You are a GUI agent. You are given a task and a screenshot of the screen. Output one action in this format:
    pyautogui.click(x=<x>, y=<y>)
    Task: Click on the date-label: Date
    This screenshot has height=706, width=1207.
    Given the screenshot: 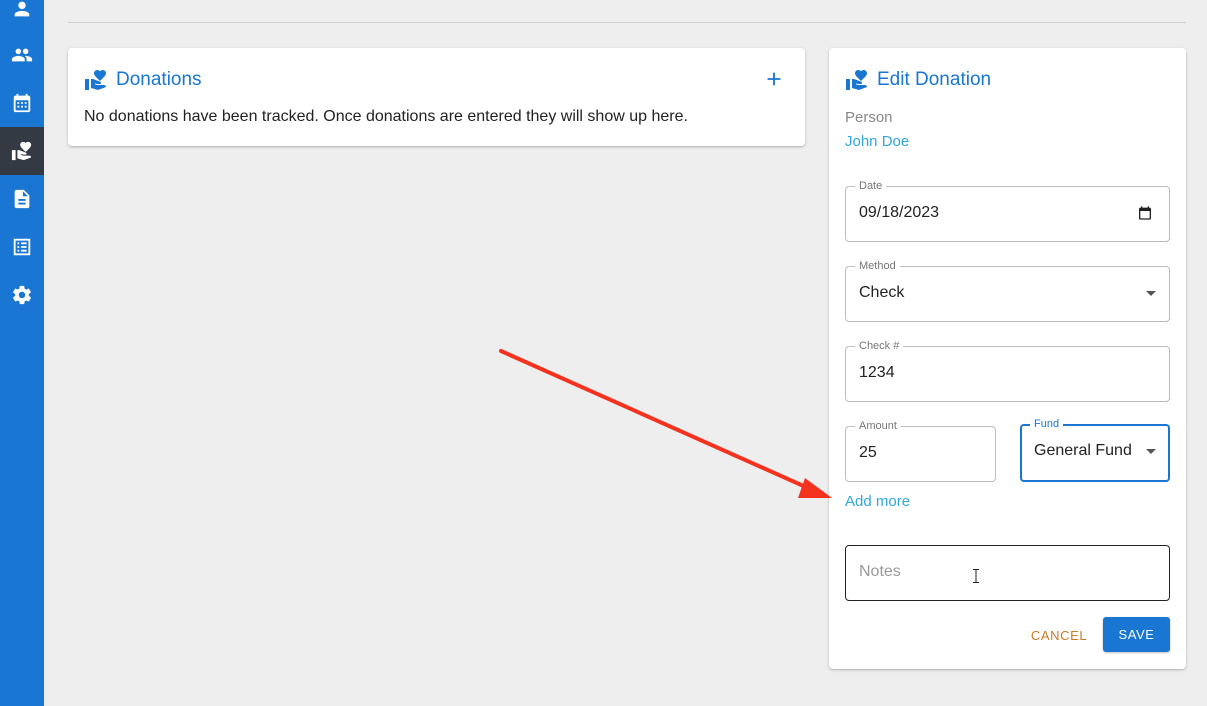 What is the action you would take?
    pyautogui.click(x=871, y=186)
    